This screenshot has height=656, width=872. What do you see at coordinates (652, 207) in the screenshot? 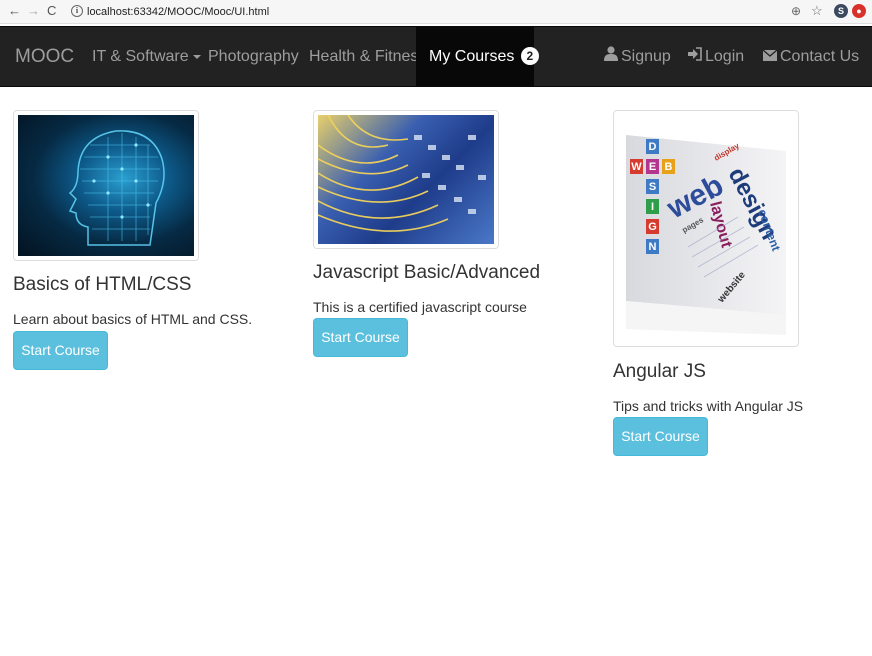
I see `design-letter: I` at bounding box center [652, 207].